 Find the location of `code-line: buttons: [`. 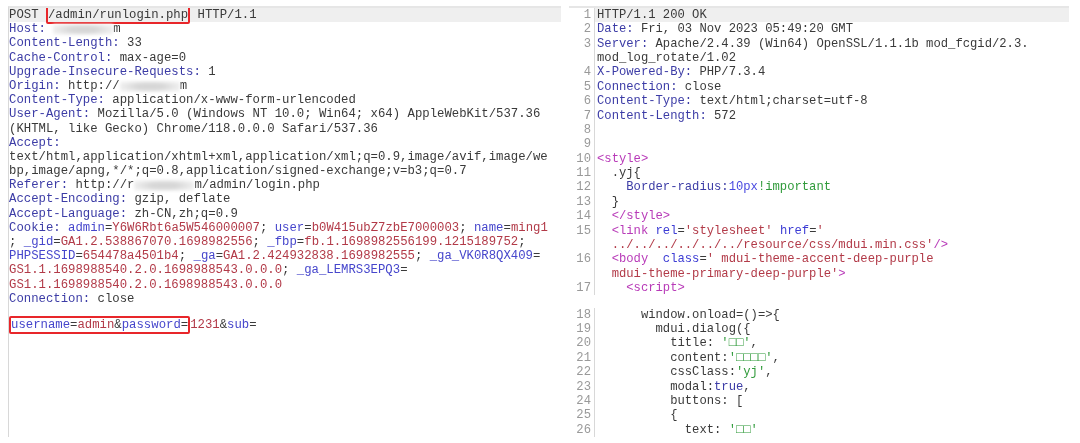

code-line: buttons: [ is located at coordinates (706, 401).